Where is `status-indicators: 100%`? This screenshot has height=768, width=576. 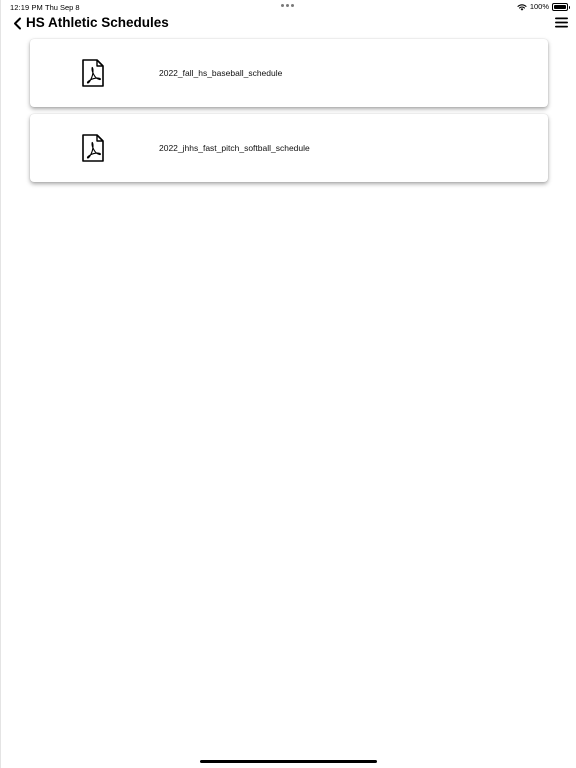 status-indicators: 100% is located at coordinates (543, 6).